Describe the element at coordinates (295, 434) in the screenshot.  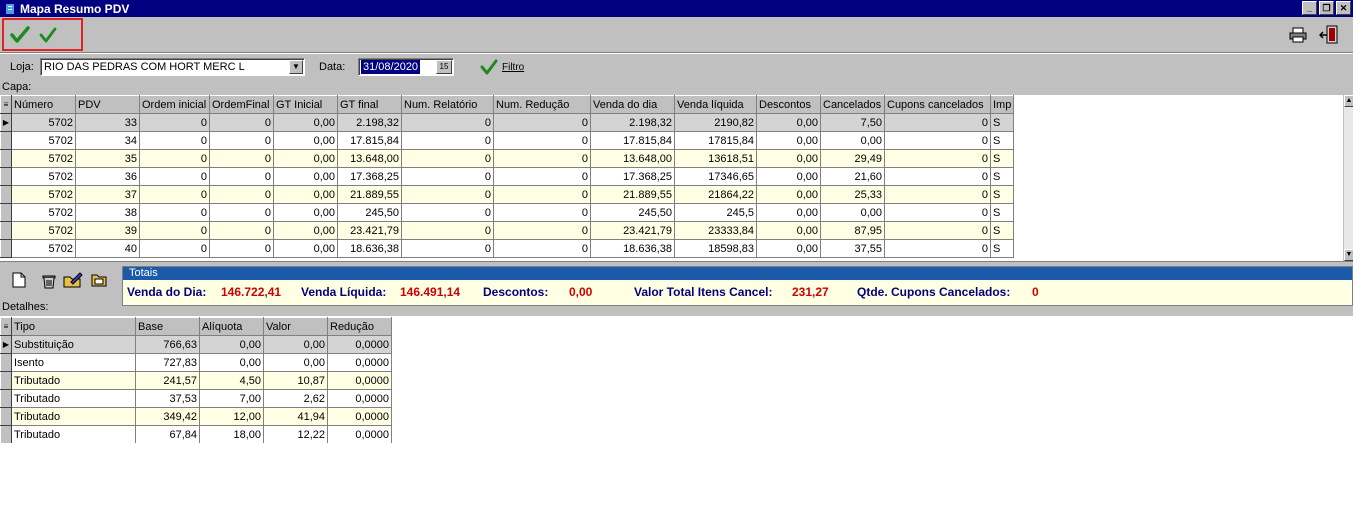
I see `table-cell: 12,22` at that location.